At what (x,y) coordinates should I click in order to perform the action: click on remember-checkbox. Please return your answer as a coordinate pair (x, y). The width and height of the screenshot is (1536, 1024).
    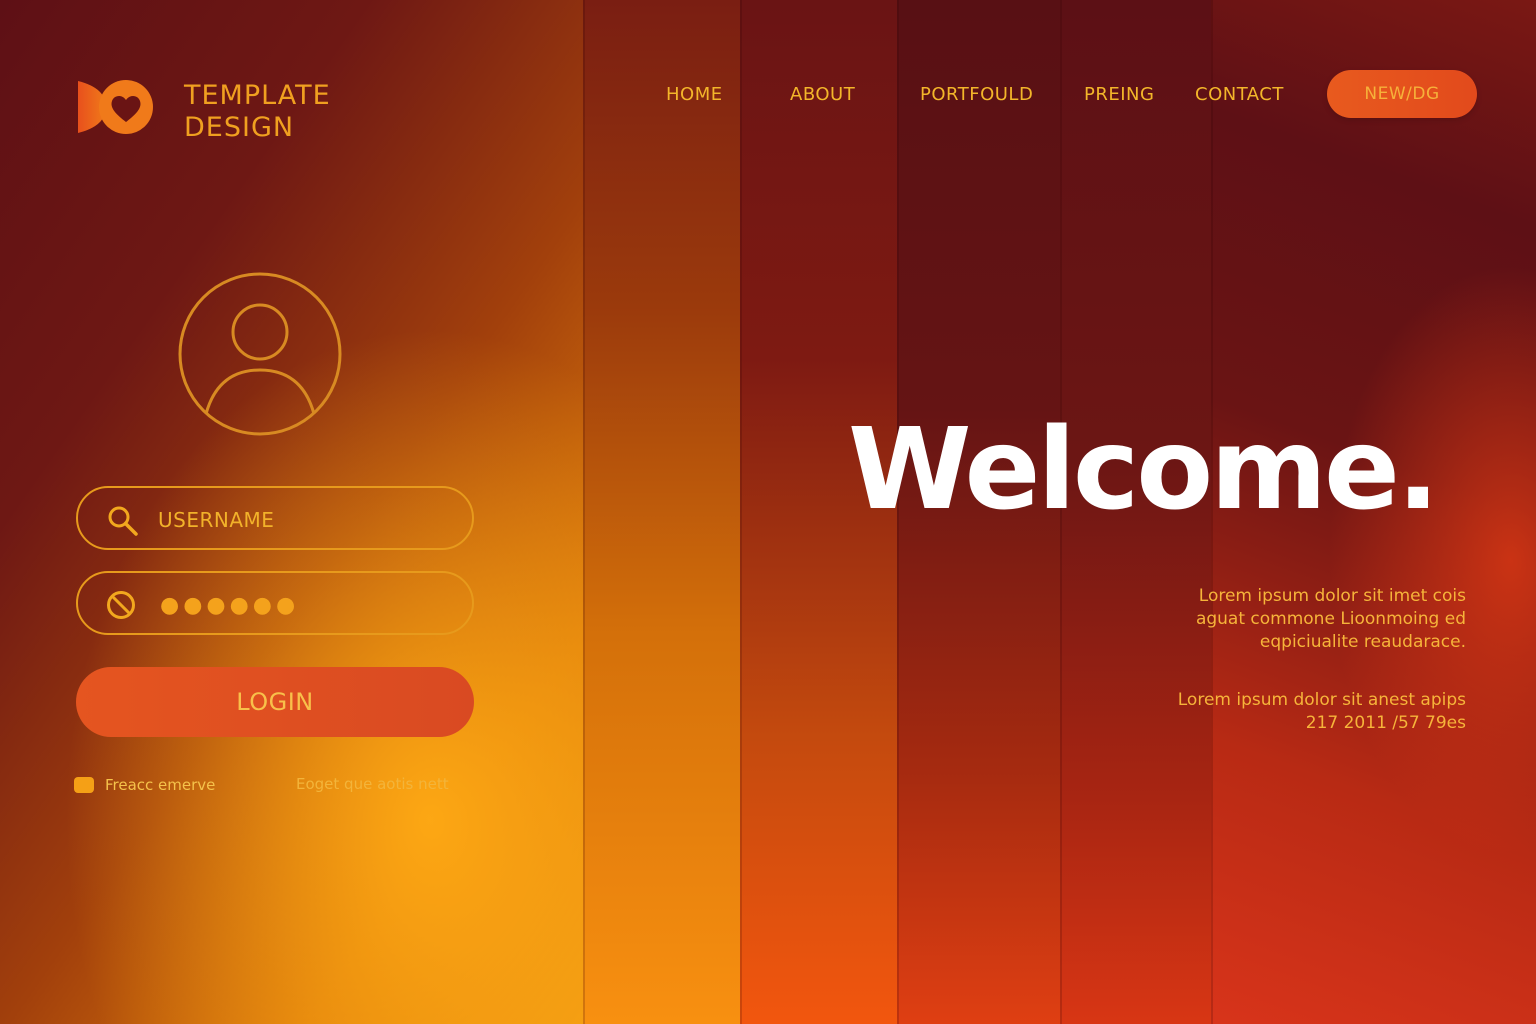
    Looking at the image, I should click on (84, 785).